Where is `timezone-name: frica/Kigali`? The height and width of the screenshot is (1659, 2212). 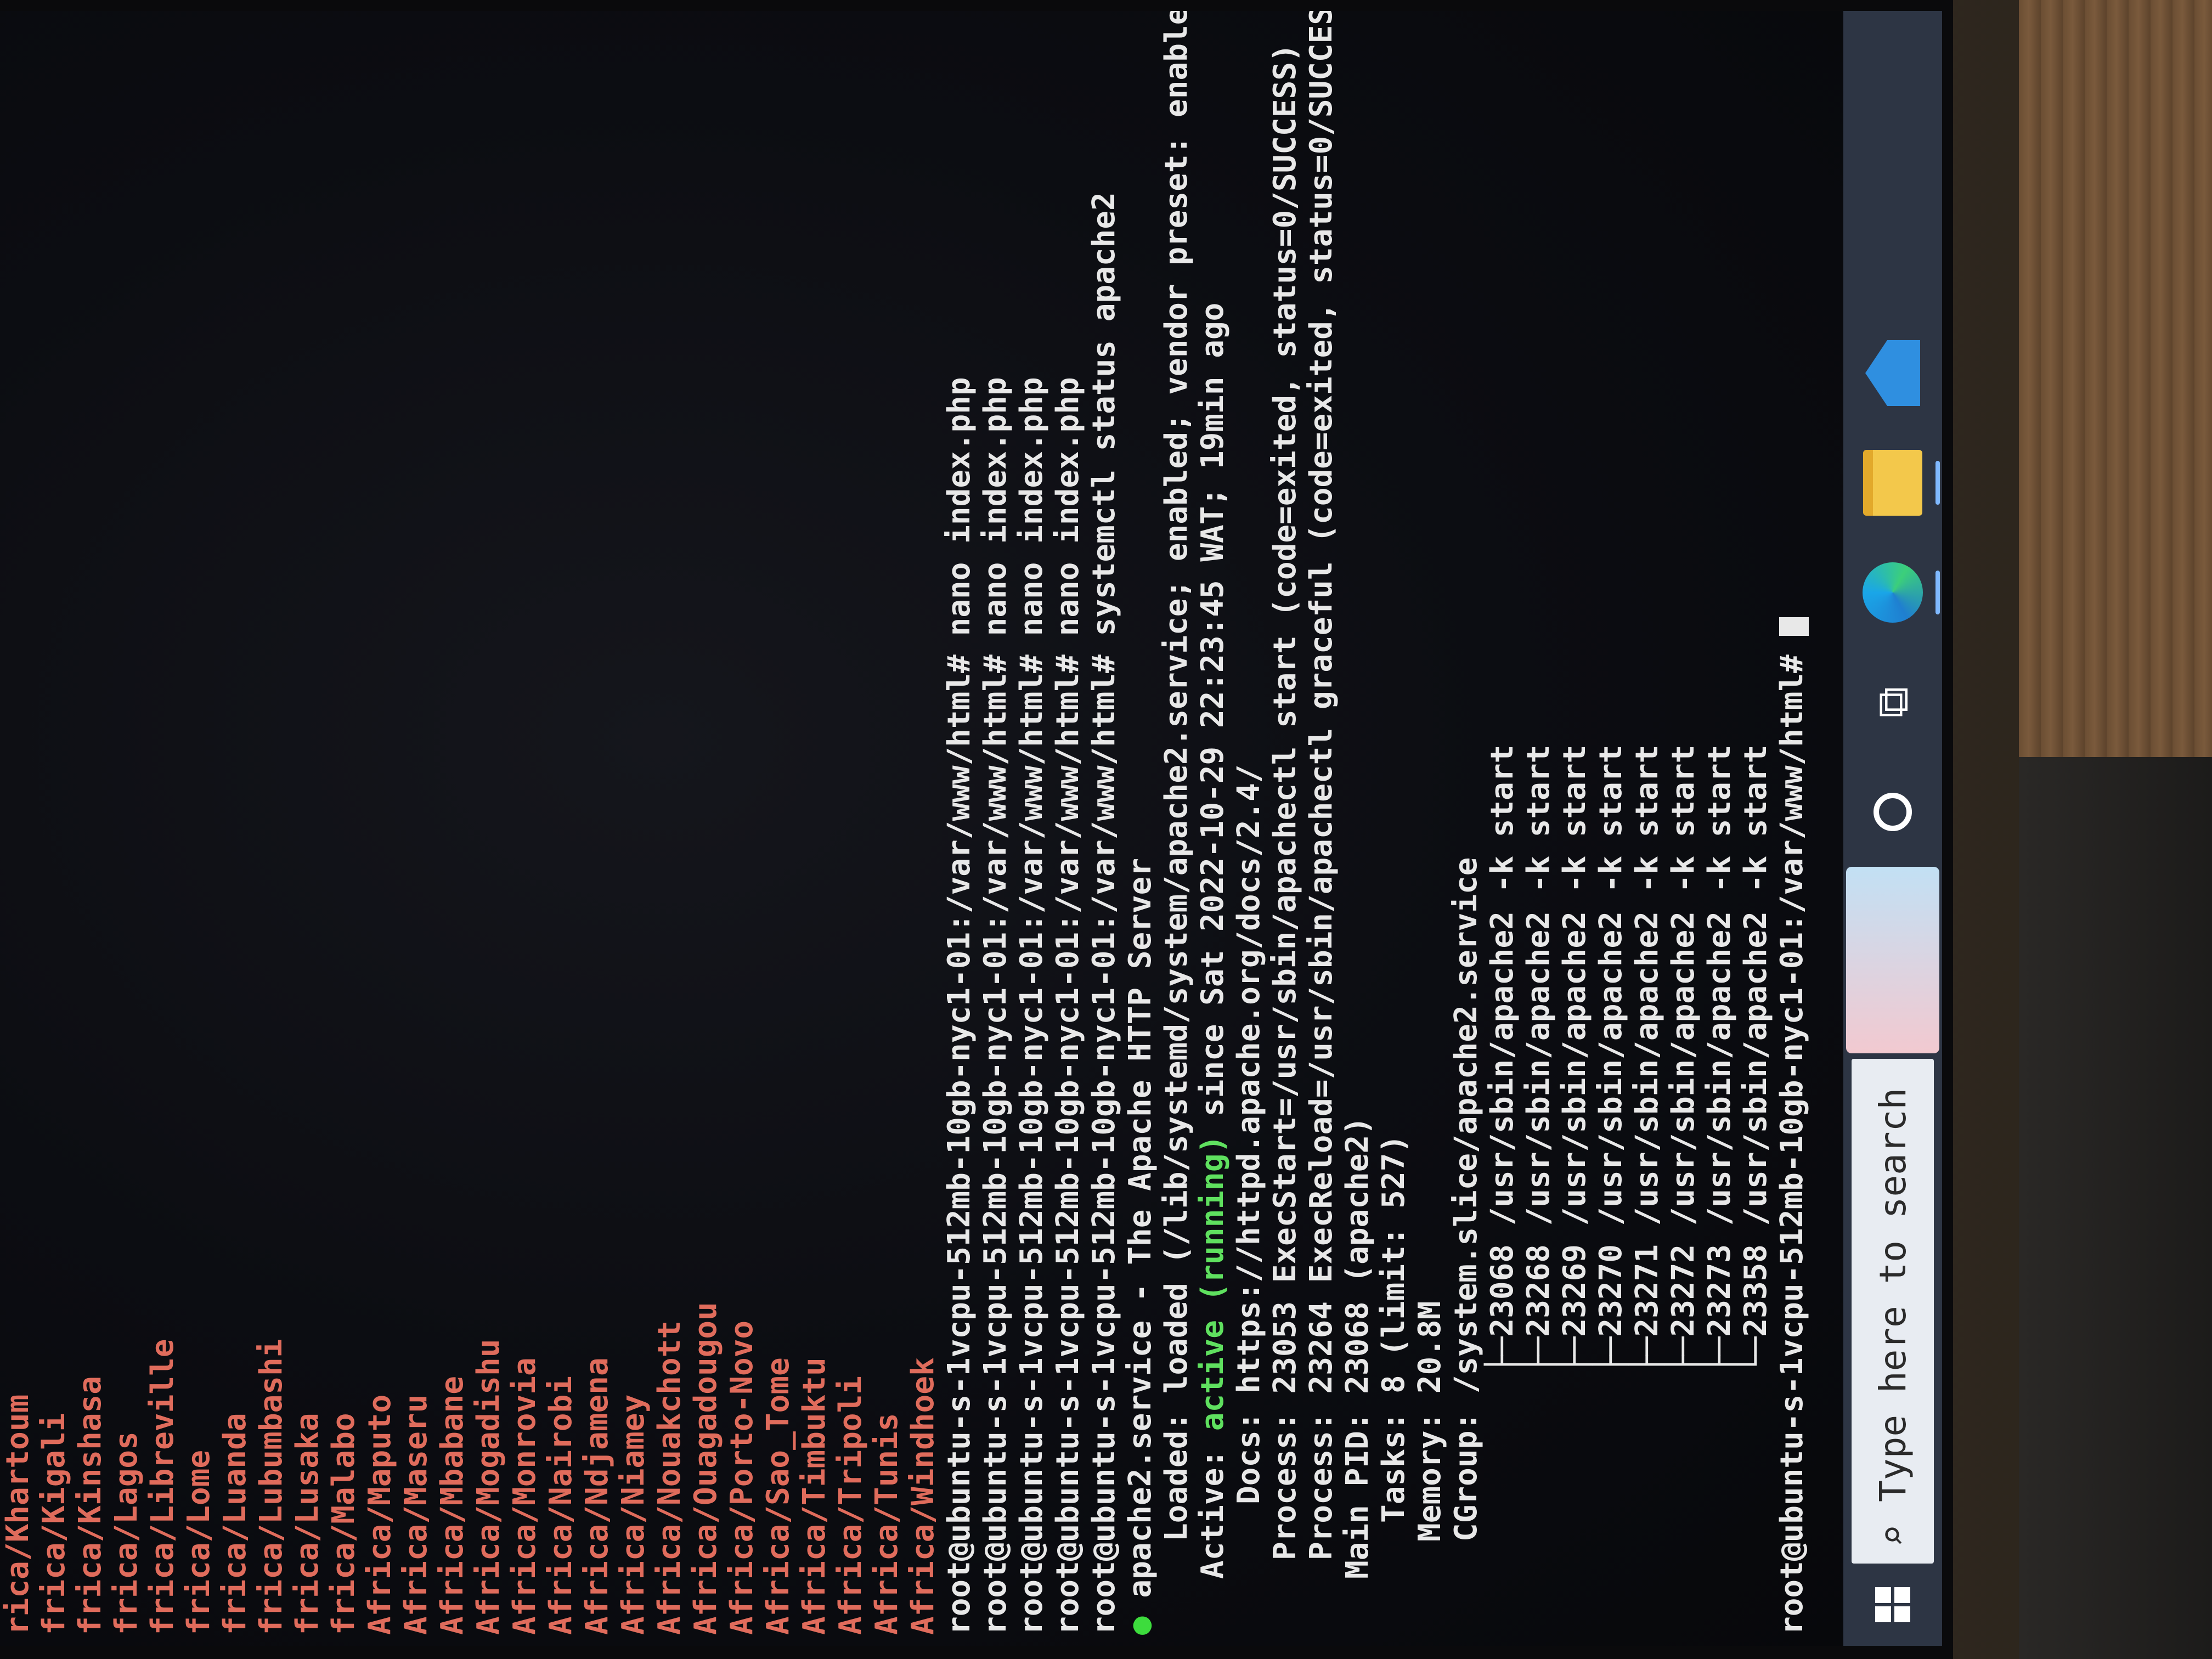 timezone-name: frica/Kigali is located at coordinates (54, 1524).